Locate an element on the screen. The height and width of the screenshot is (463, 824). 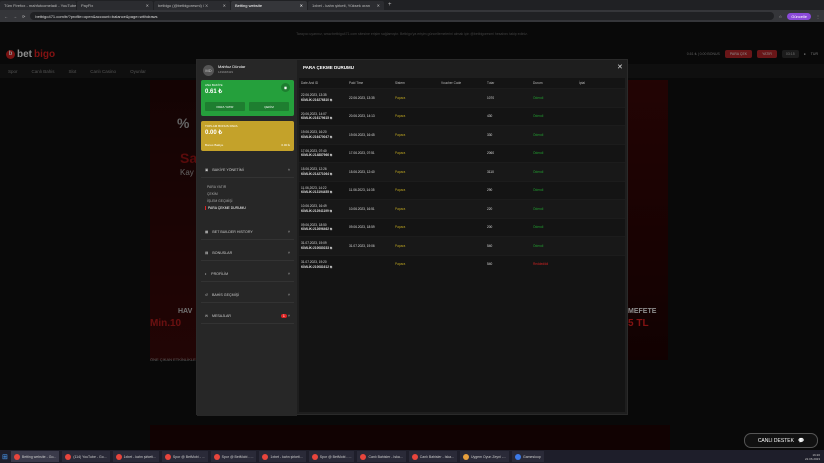
browser-tab-label: Betting website is located at coordinates (249, 5).